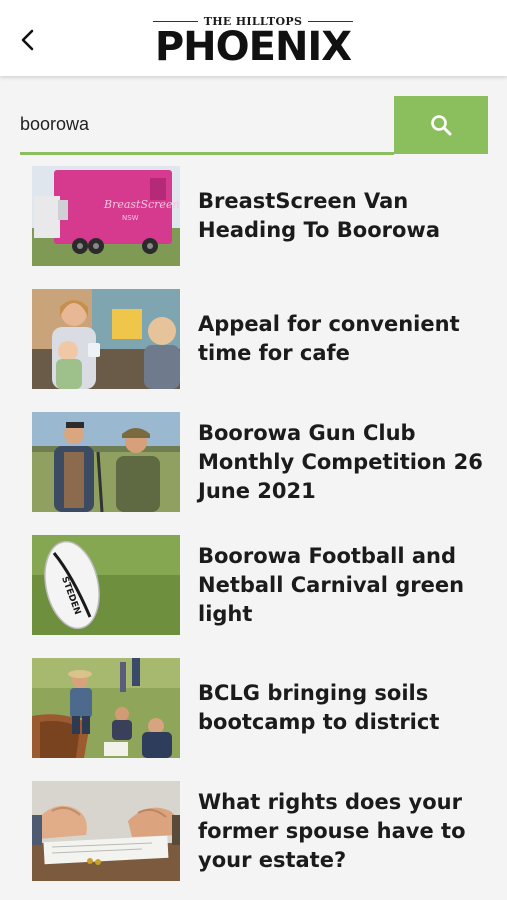  I want to click on svg-text: BreastScreen, so click(141, 204).